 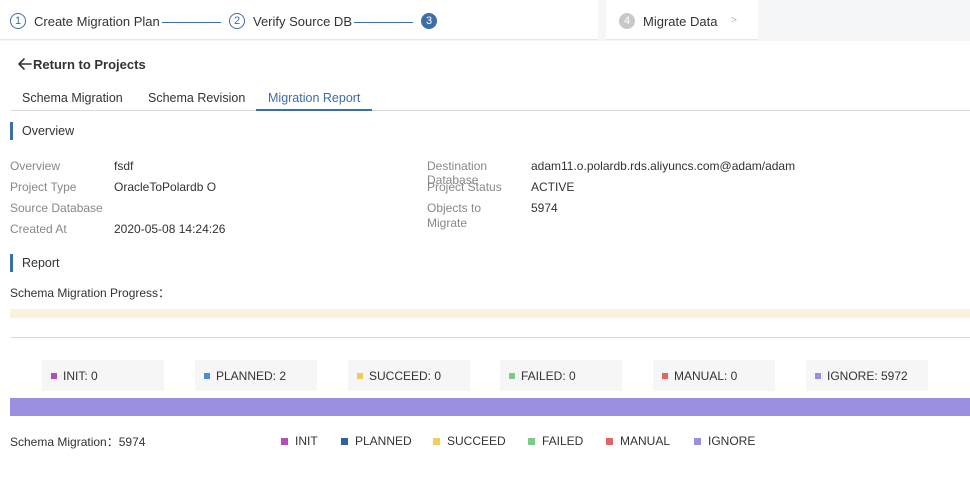 What do you see at coordinates (42, 131) in the screenshot?
I see `overview-section-title: Overview` at bounding box center [42, 131].